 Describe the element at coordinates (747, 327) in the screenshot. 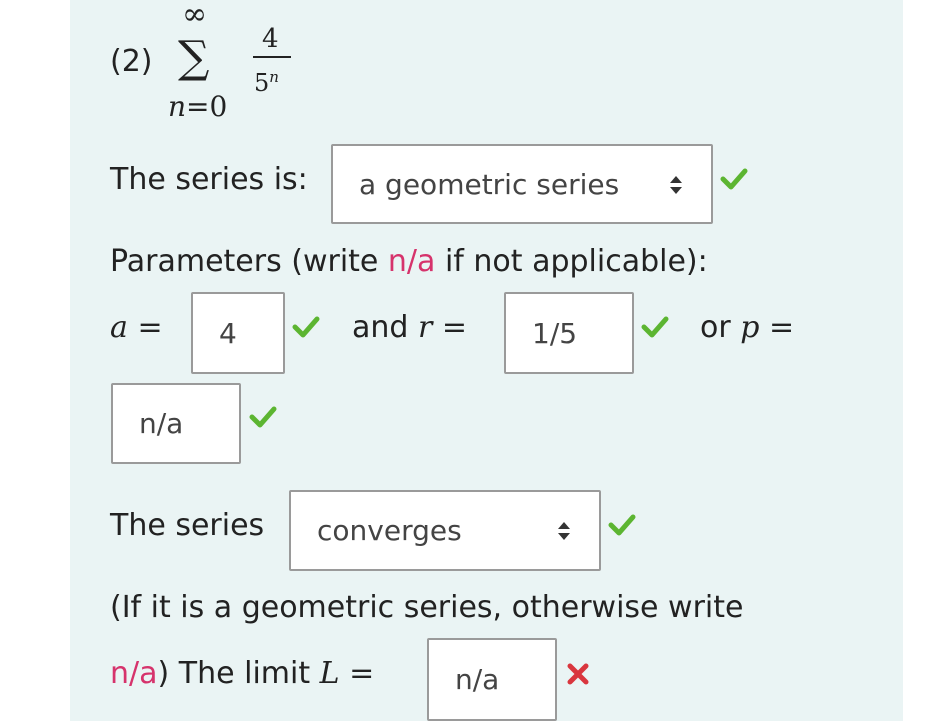

I see `p-label: or p =` at that location.